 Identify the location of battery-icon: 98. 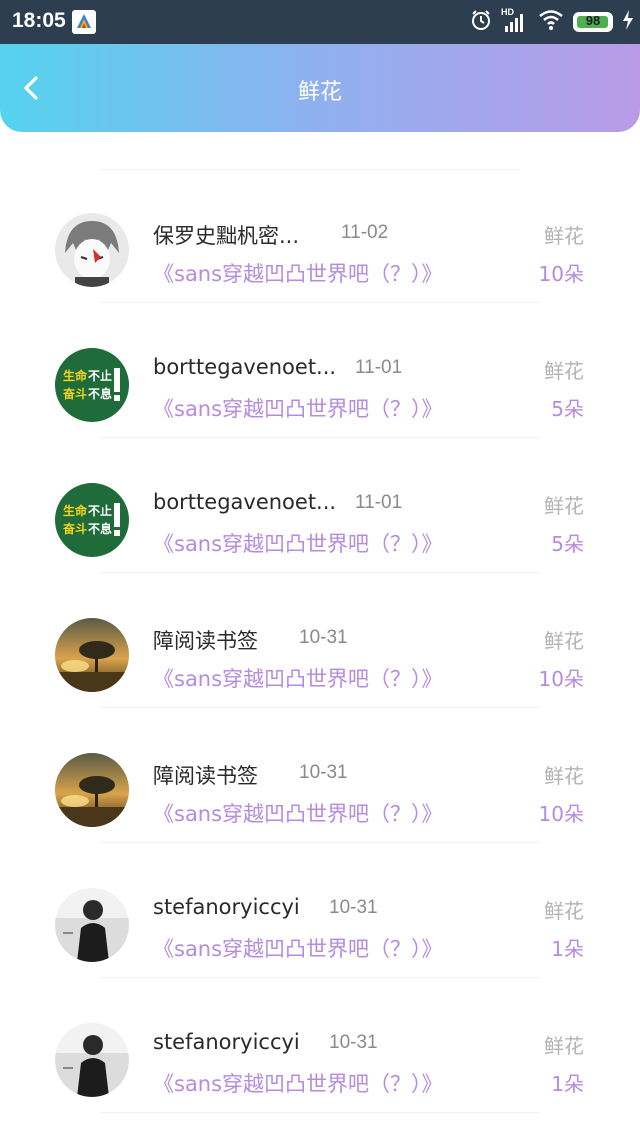
(593, 22).